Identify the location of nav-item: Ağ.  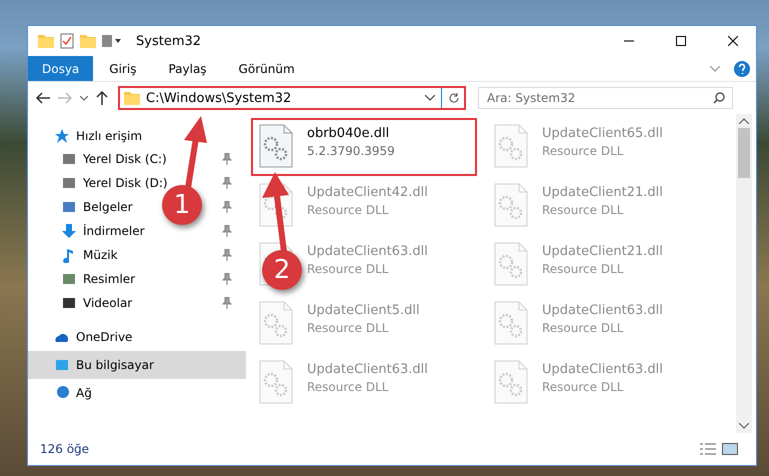
(62, 393).